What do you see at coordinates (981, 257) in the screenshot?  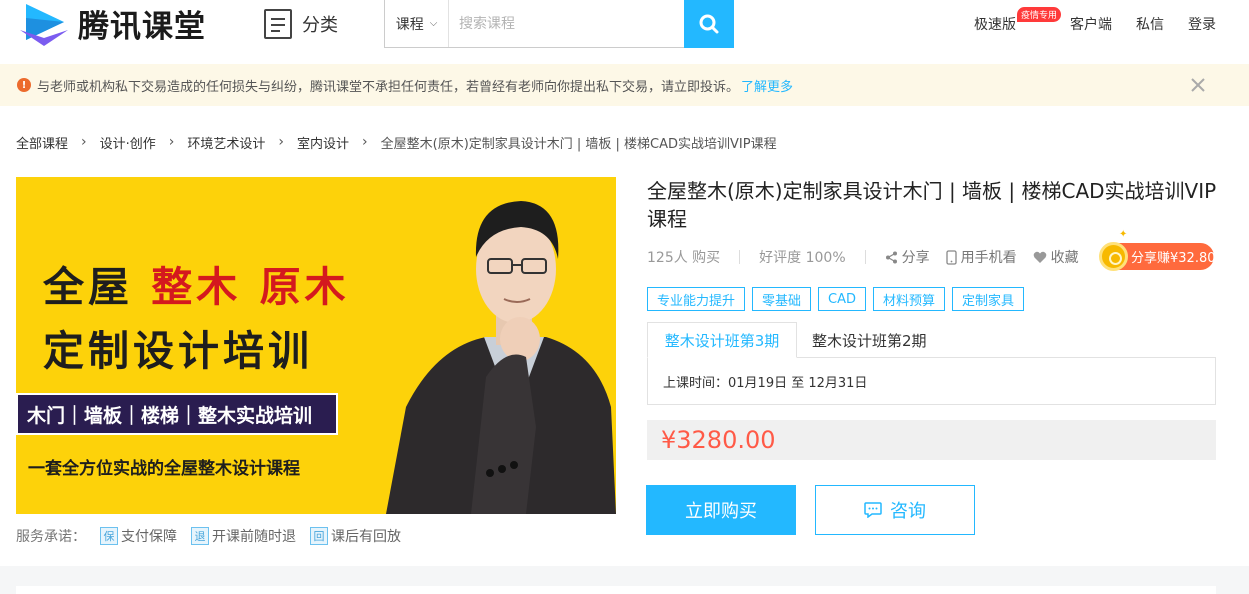 I see `watch-on-mobile-button: 用手机看` at bounding box center [981, 257].